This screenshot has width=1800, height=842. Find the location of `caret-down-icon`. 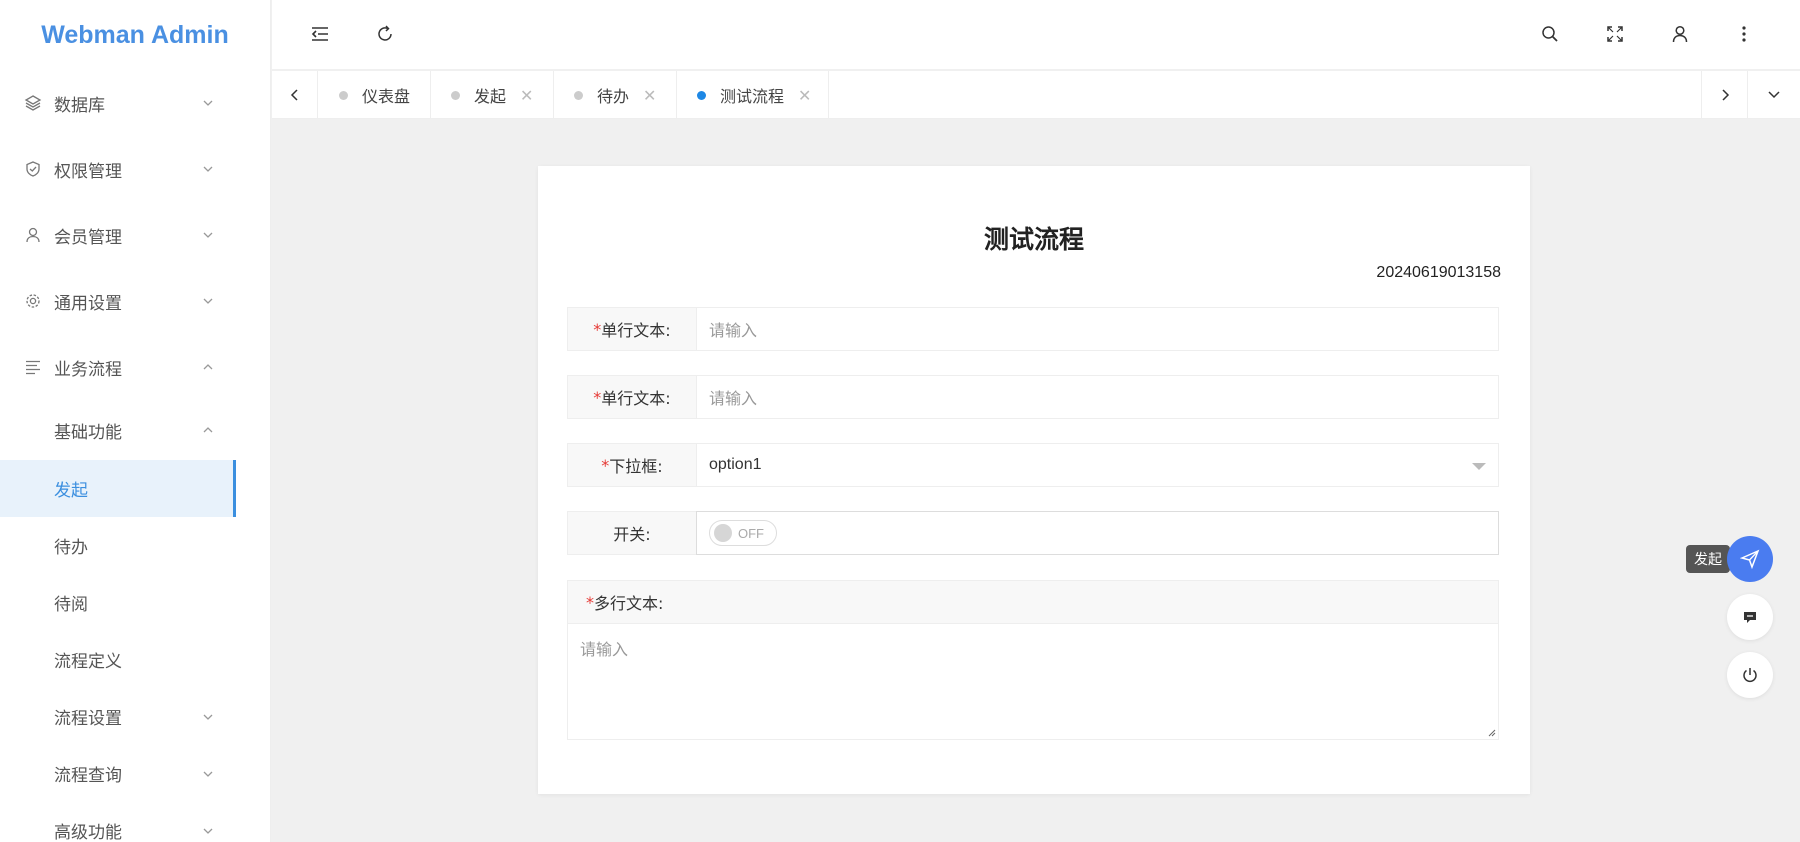

caret-down-icon is located at coordinates (1479, 466).